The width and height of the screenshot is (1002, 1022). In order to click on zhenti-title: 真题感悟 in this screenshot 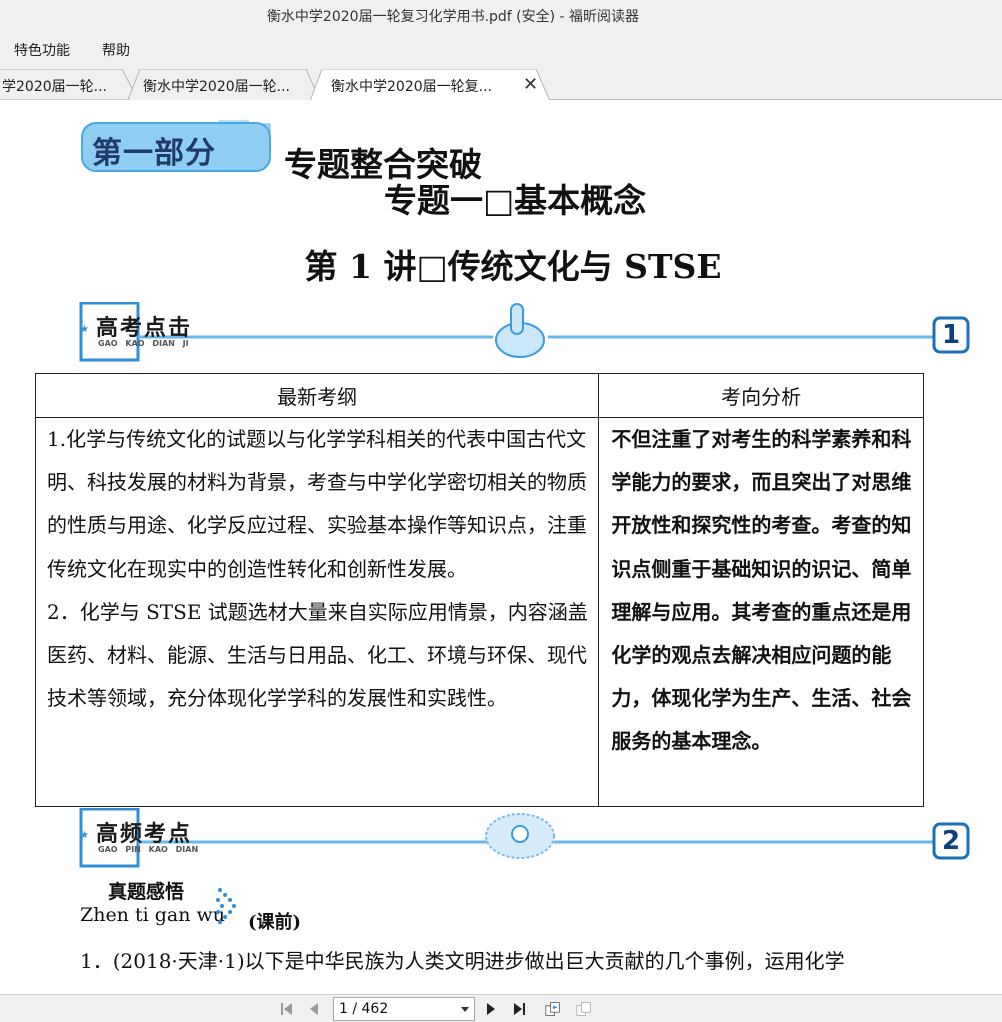, I will do `click(146, 892)`.